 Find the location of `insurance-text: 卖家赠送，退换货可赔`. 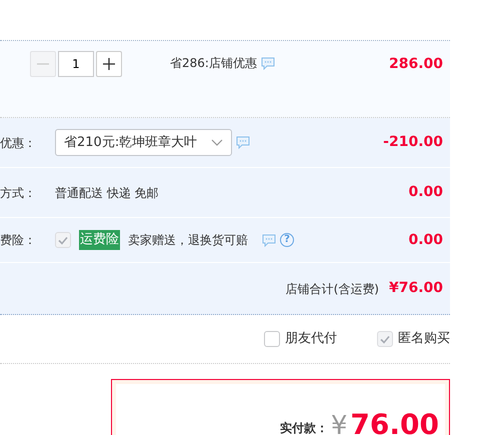

insurance-text: 卖家赠送，退换货可赔 is located at coordinates (188, 240).